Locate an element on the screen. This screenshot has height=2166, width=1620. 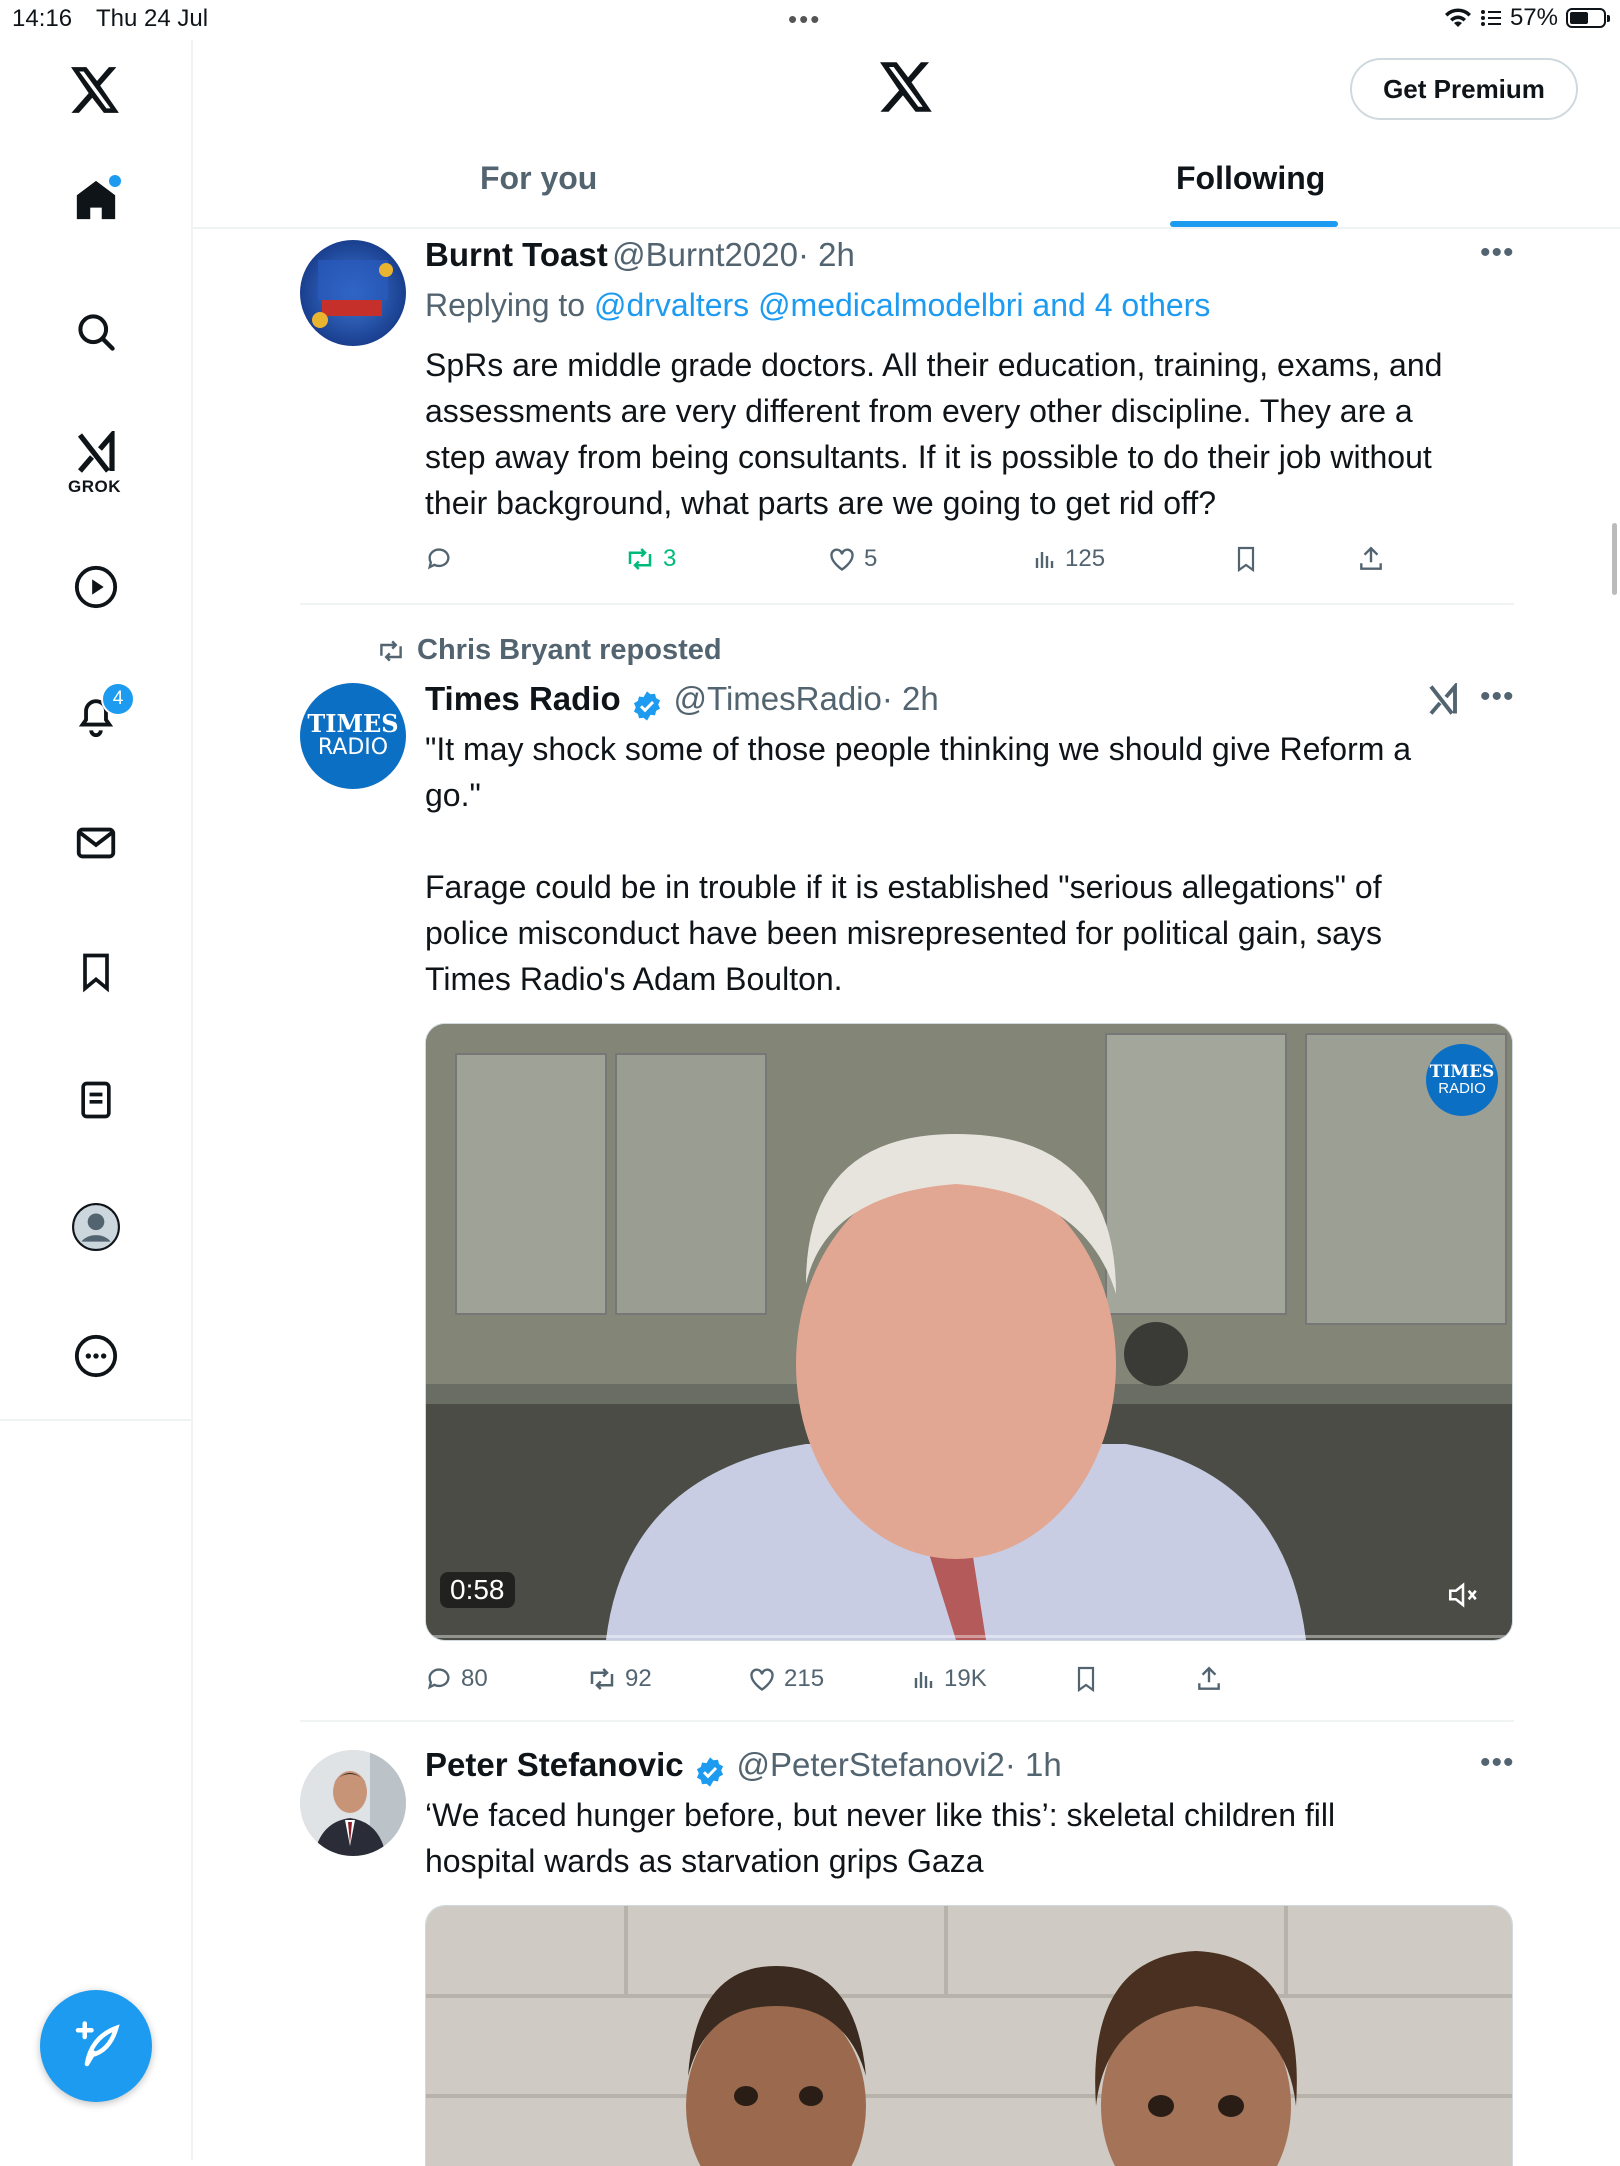
header-x-logo-icon is located at coordinates (907, 89).